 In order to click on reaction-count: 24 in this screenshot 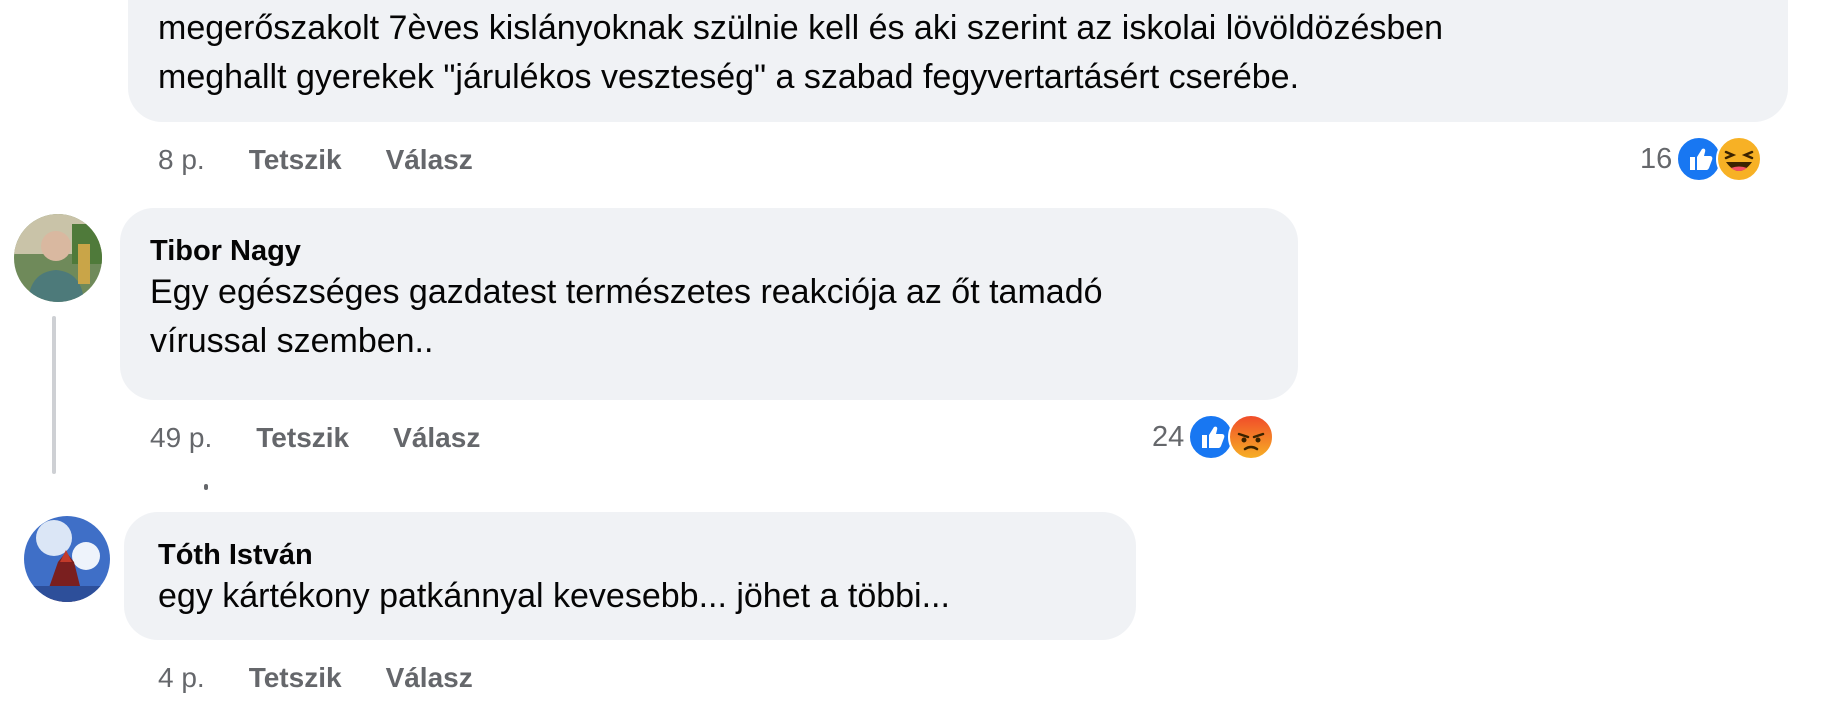, I will do `click(1168, 436)`.